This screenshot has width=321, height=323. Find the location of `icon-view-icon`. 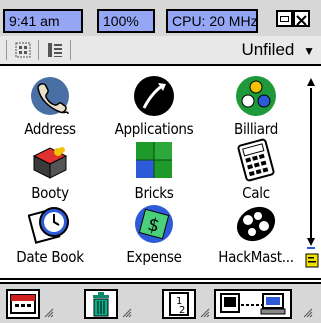

icon-view-icon is located at coordinates (23, 50).